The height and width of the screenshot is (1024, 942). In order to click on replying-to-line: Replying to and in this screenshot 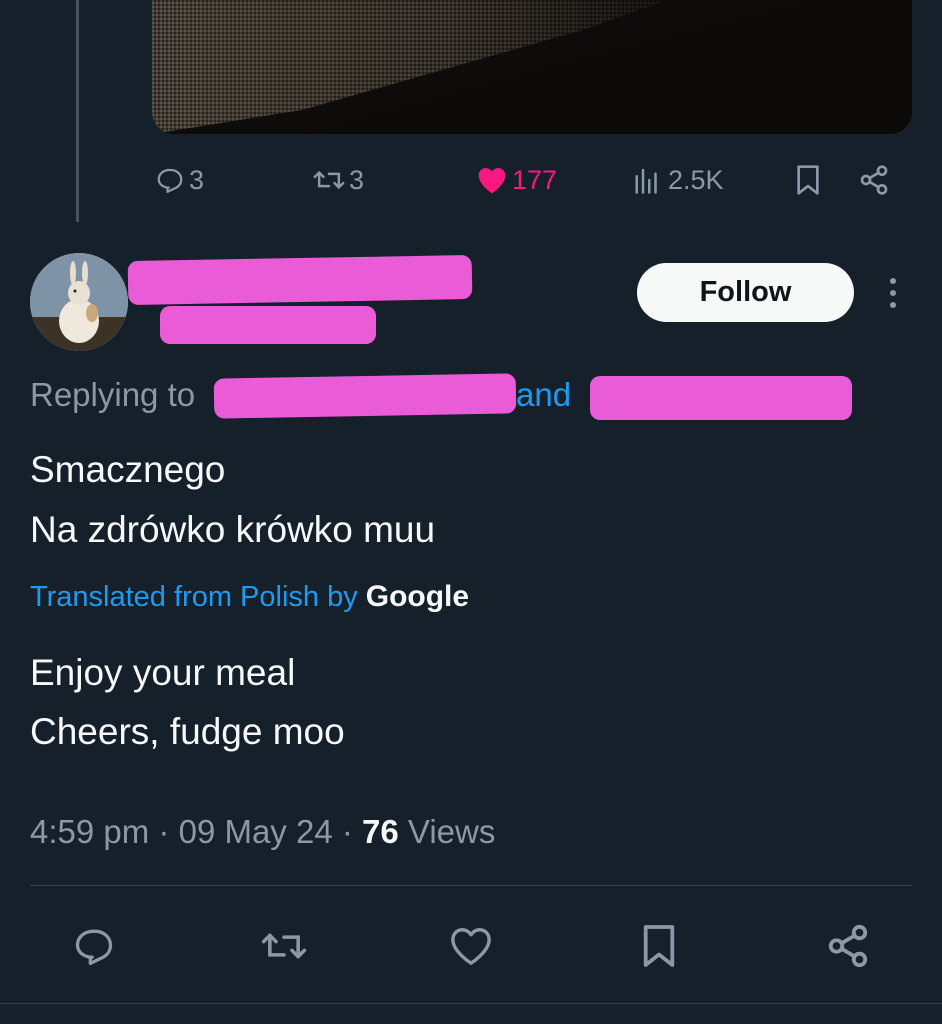, I will do `click(300, 395)`.